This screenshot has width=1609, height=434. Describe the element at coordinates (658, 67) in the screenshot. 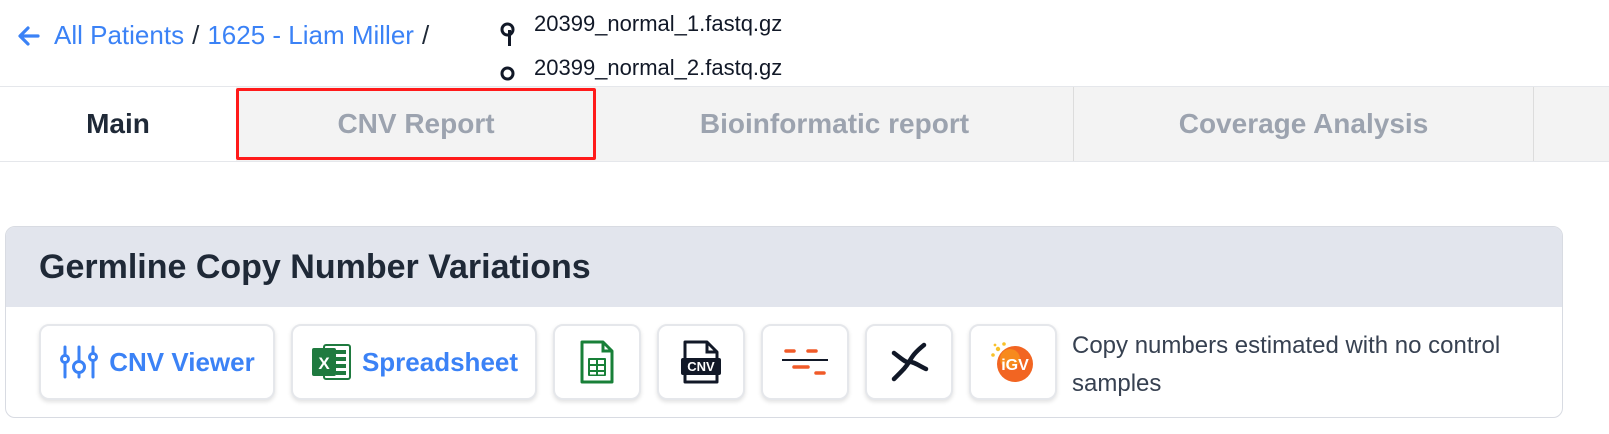

I see `sample-file-name: 20399_normal_2.fastq.gz` at that location.